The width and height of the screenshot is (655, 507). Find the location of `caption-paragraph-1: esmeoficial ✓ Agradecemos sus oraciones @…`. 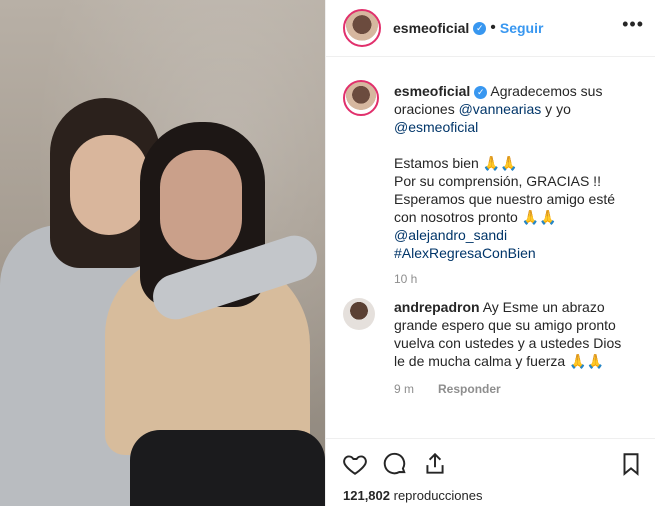

caption-paragraph-1: esmeoficial ✓ Agradecemos sus oraciones @… is located at coordinates (514, 109).